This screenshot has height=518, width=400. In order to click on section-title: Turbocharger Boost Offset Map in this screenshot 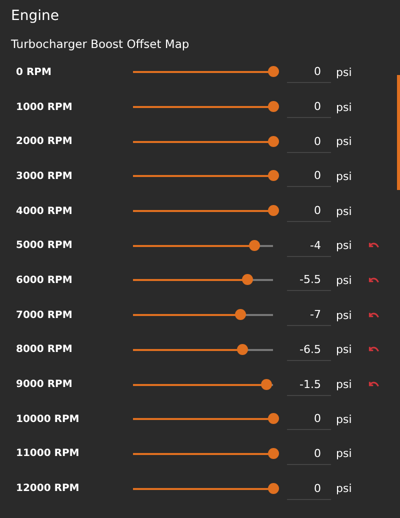, I will do `click(100, 44)`.